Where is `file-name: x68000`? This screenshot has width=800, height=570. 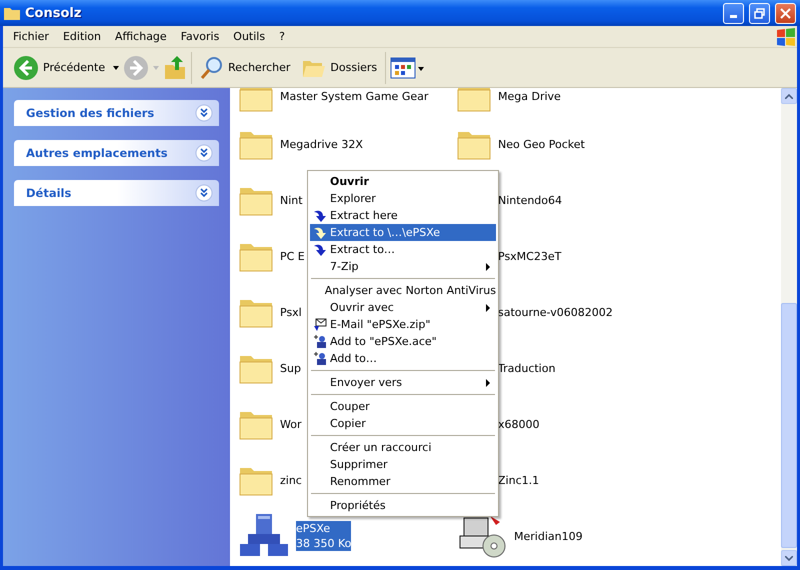
file-name: x68000 is located at coordinates (519, 424).